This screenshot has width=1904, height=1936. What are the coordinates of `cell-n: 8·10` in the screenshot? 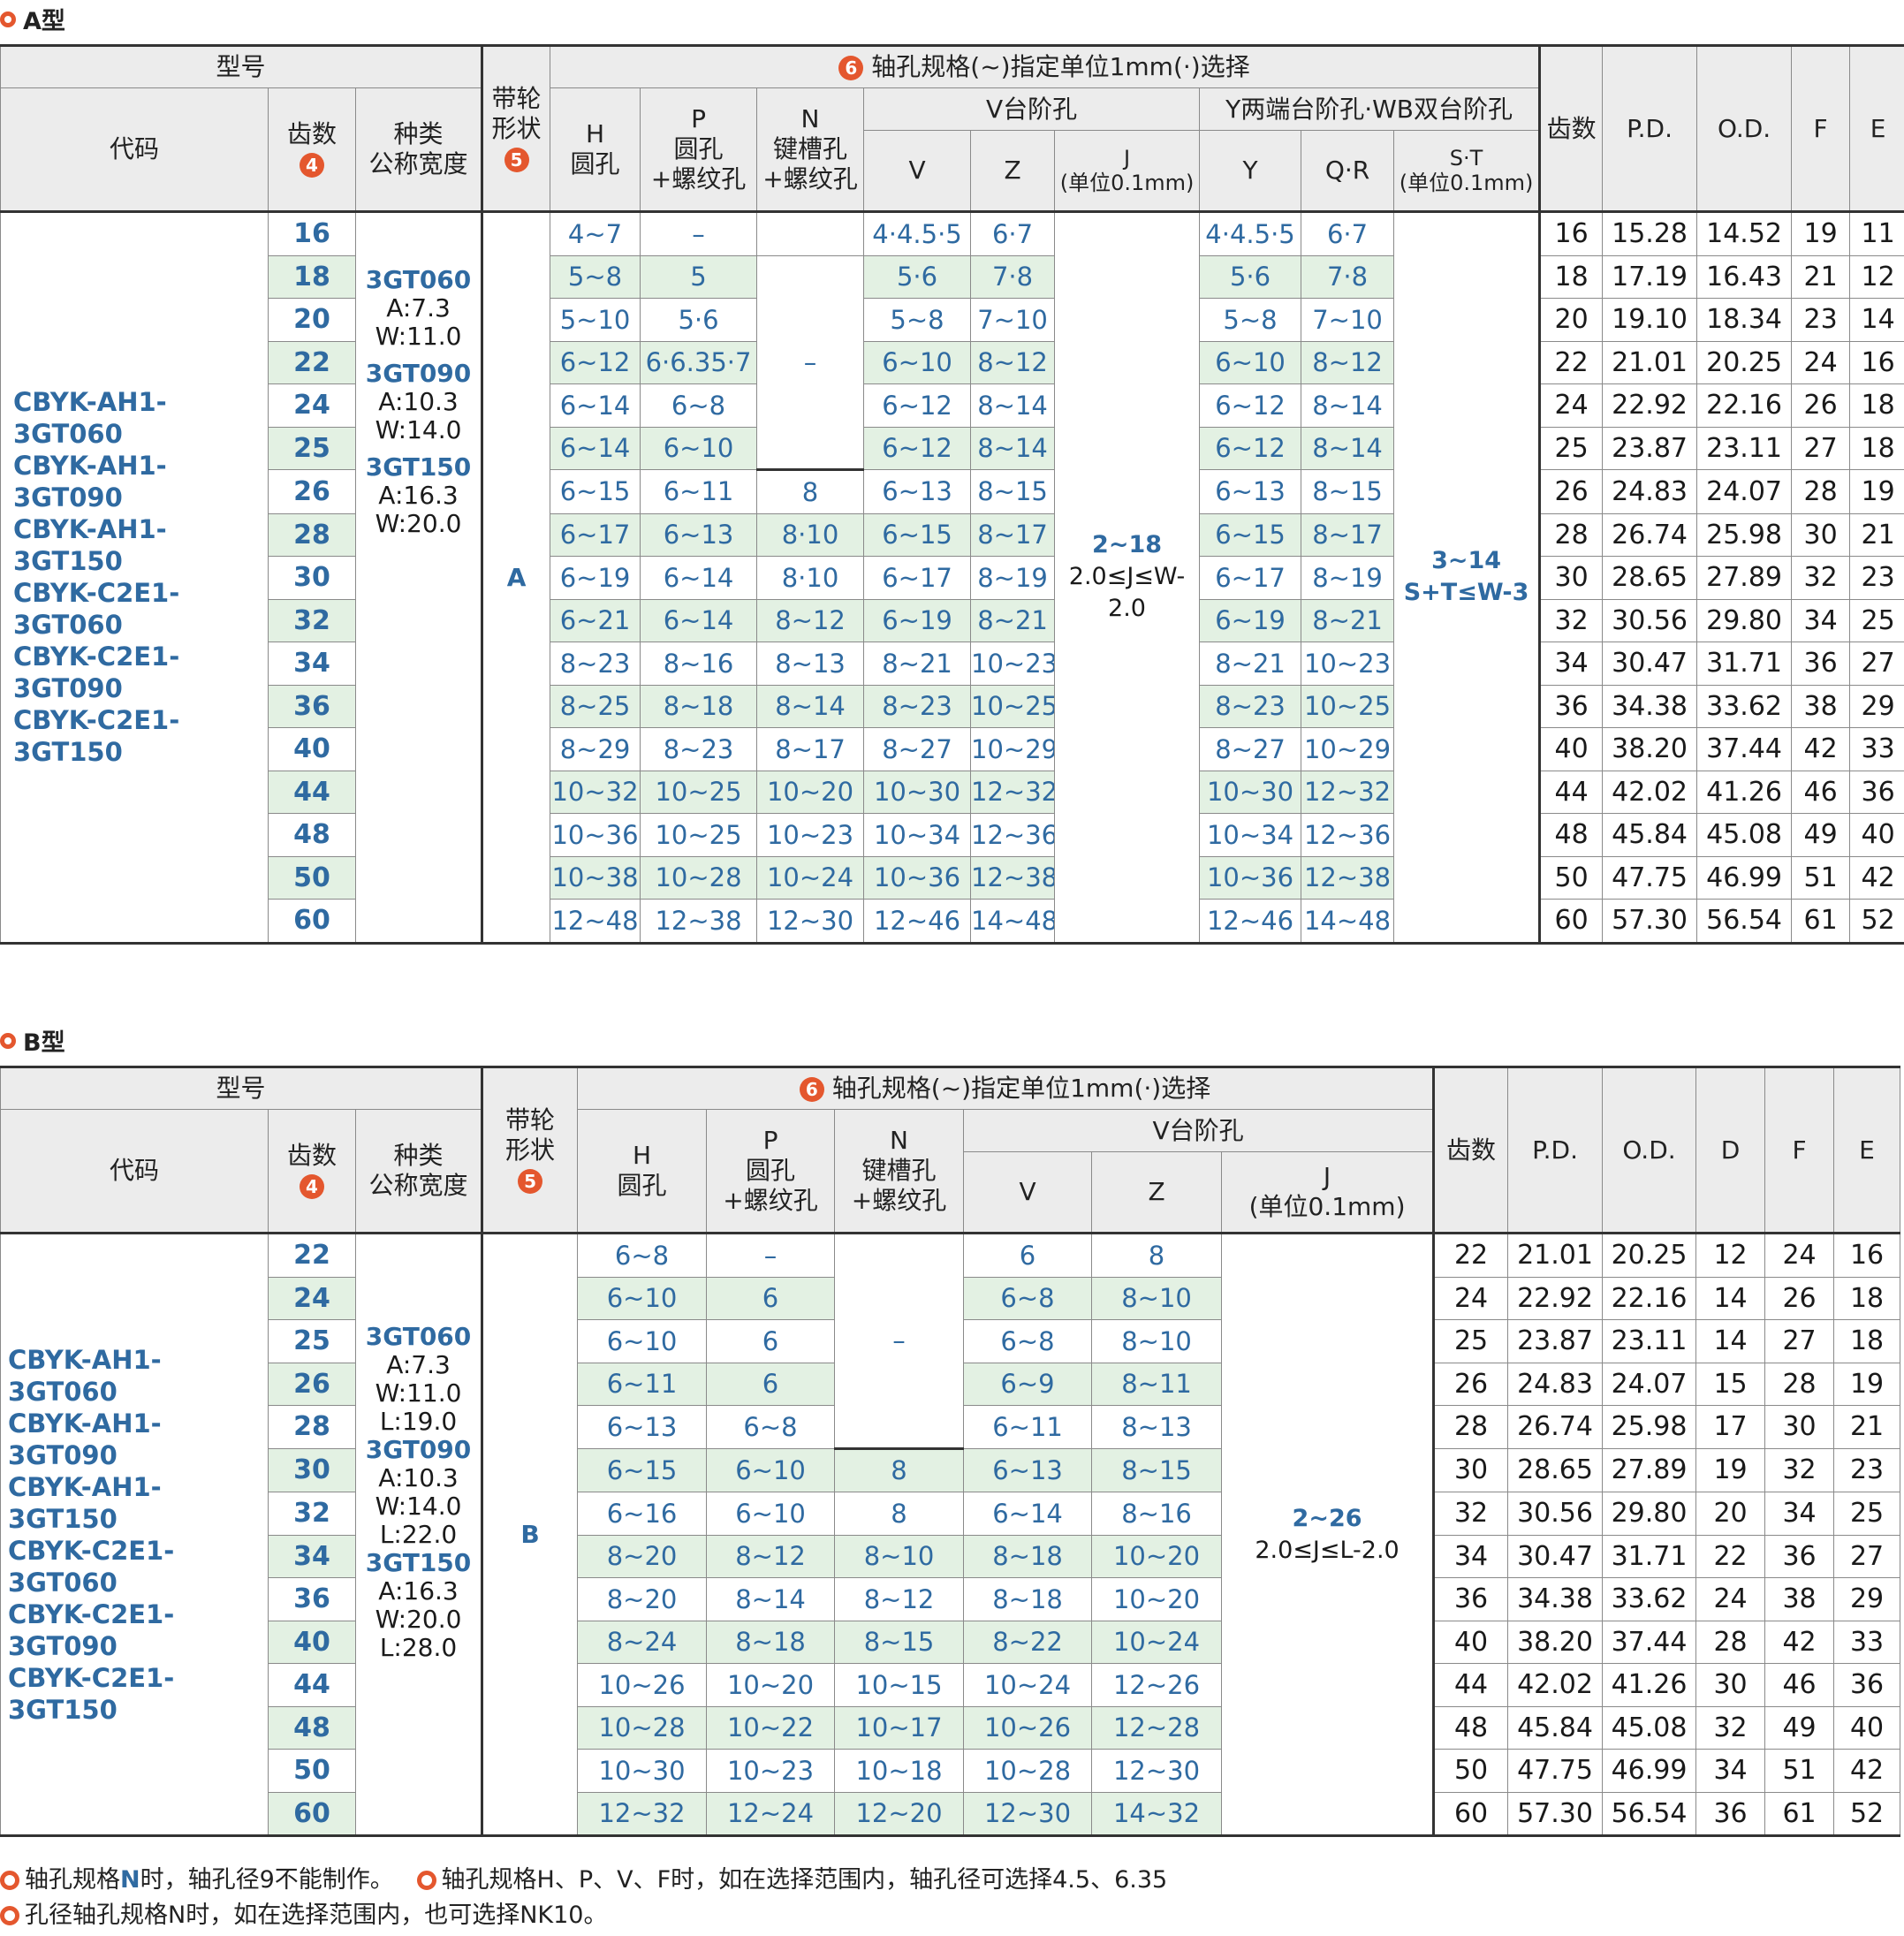 It's located at (810, 578).